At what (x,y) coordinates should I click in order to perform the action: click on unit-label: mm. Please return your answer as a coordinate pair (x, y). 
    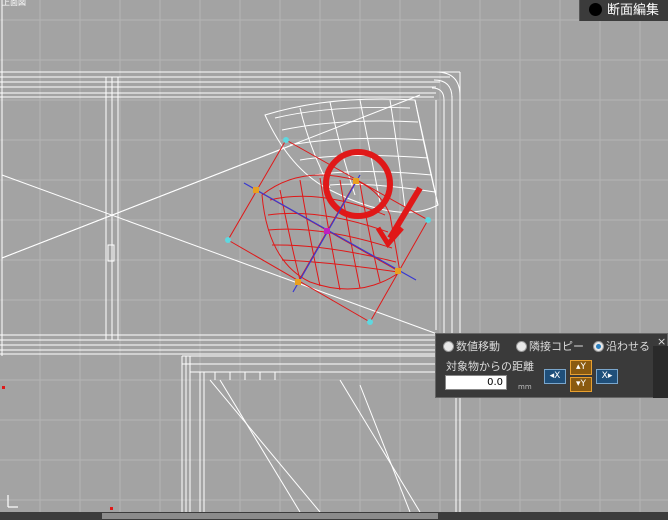
    Looking at the image, I should click on (525, 387).